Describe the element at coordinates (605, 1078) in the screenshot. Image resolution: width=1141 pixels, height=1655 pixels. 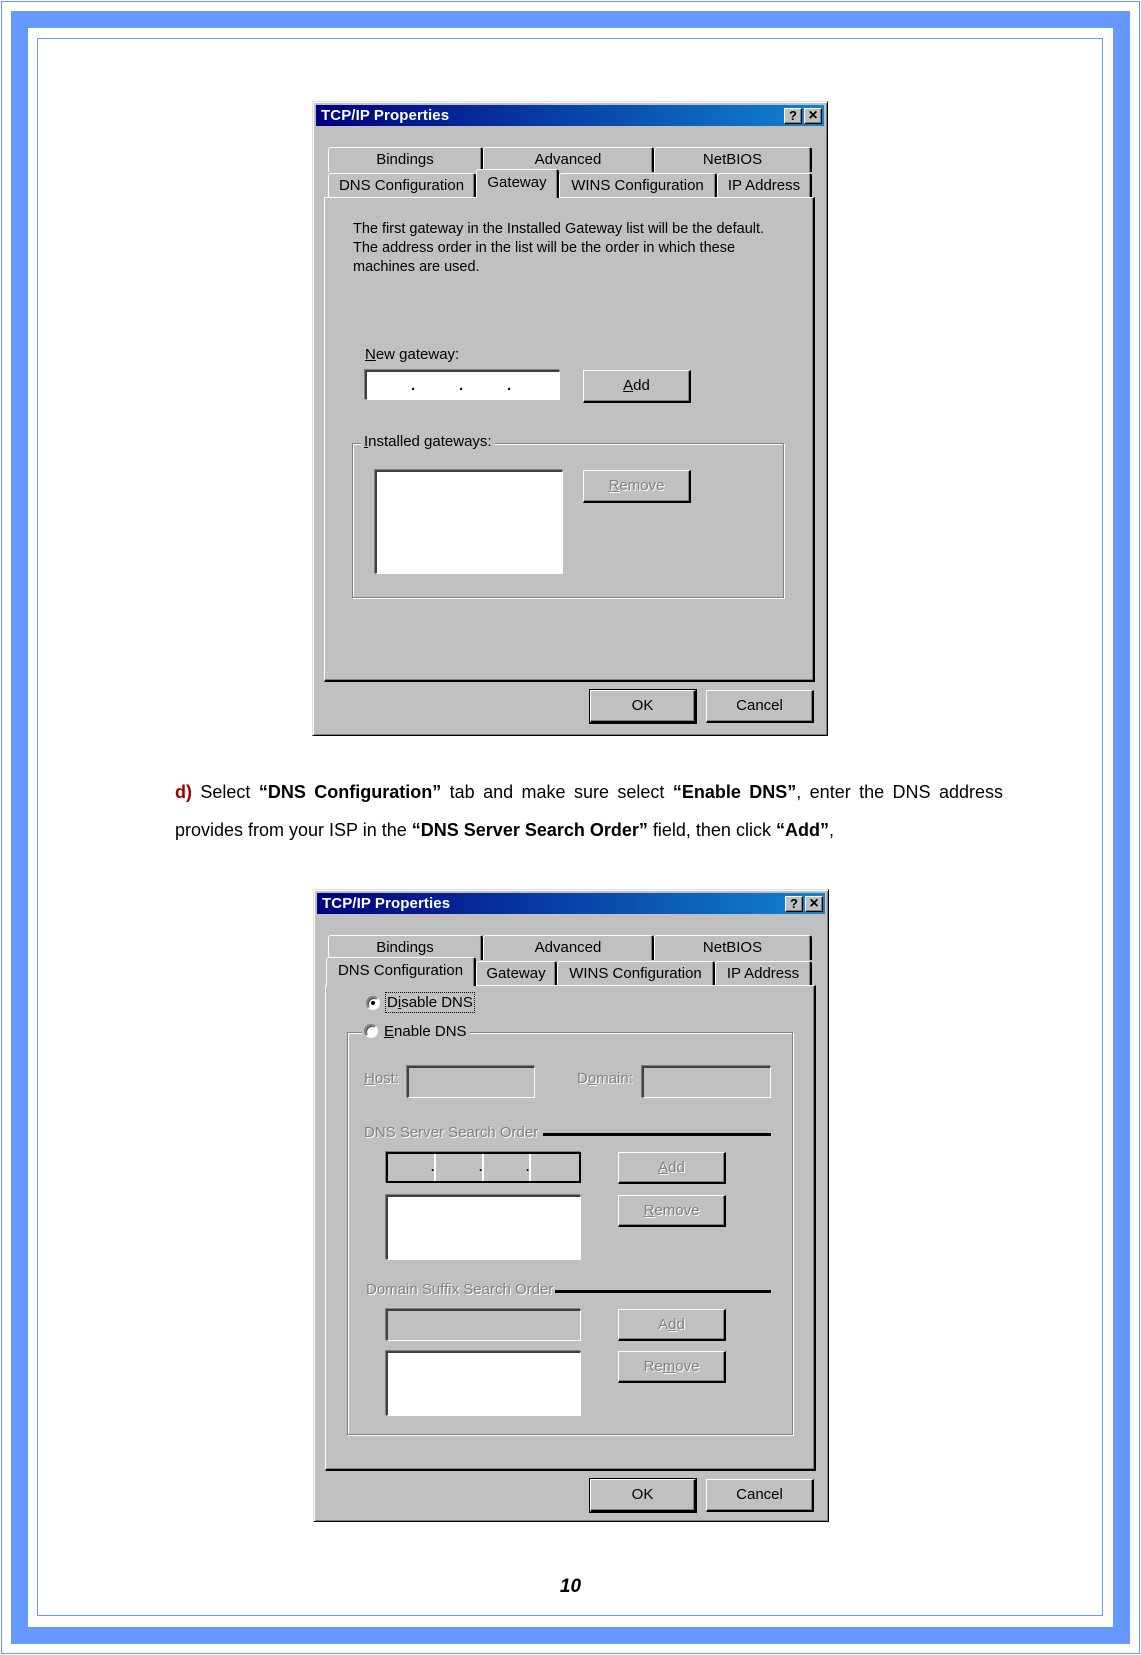
I see `domain-label: Domain:` at that location.